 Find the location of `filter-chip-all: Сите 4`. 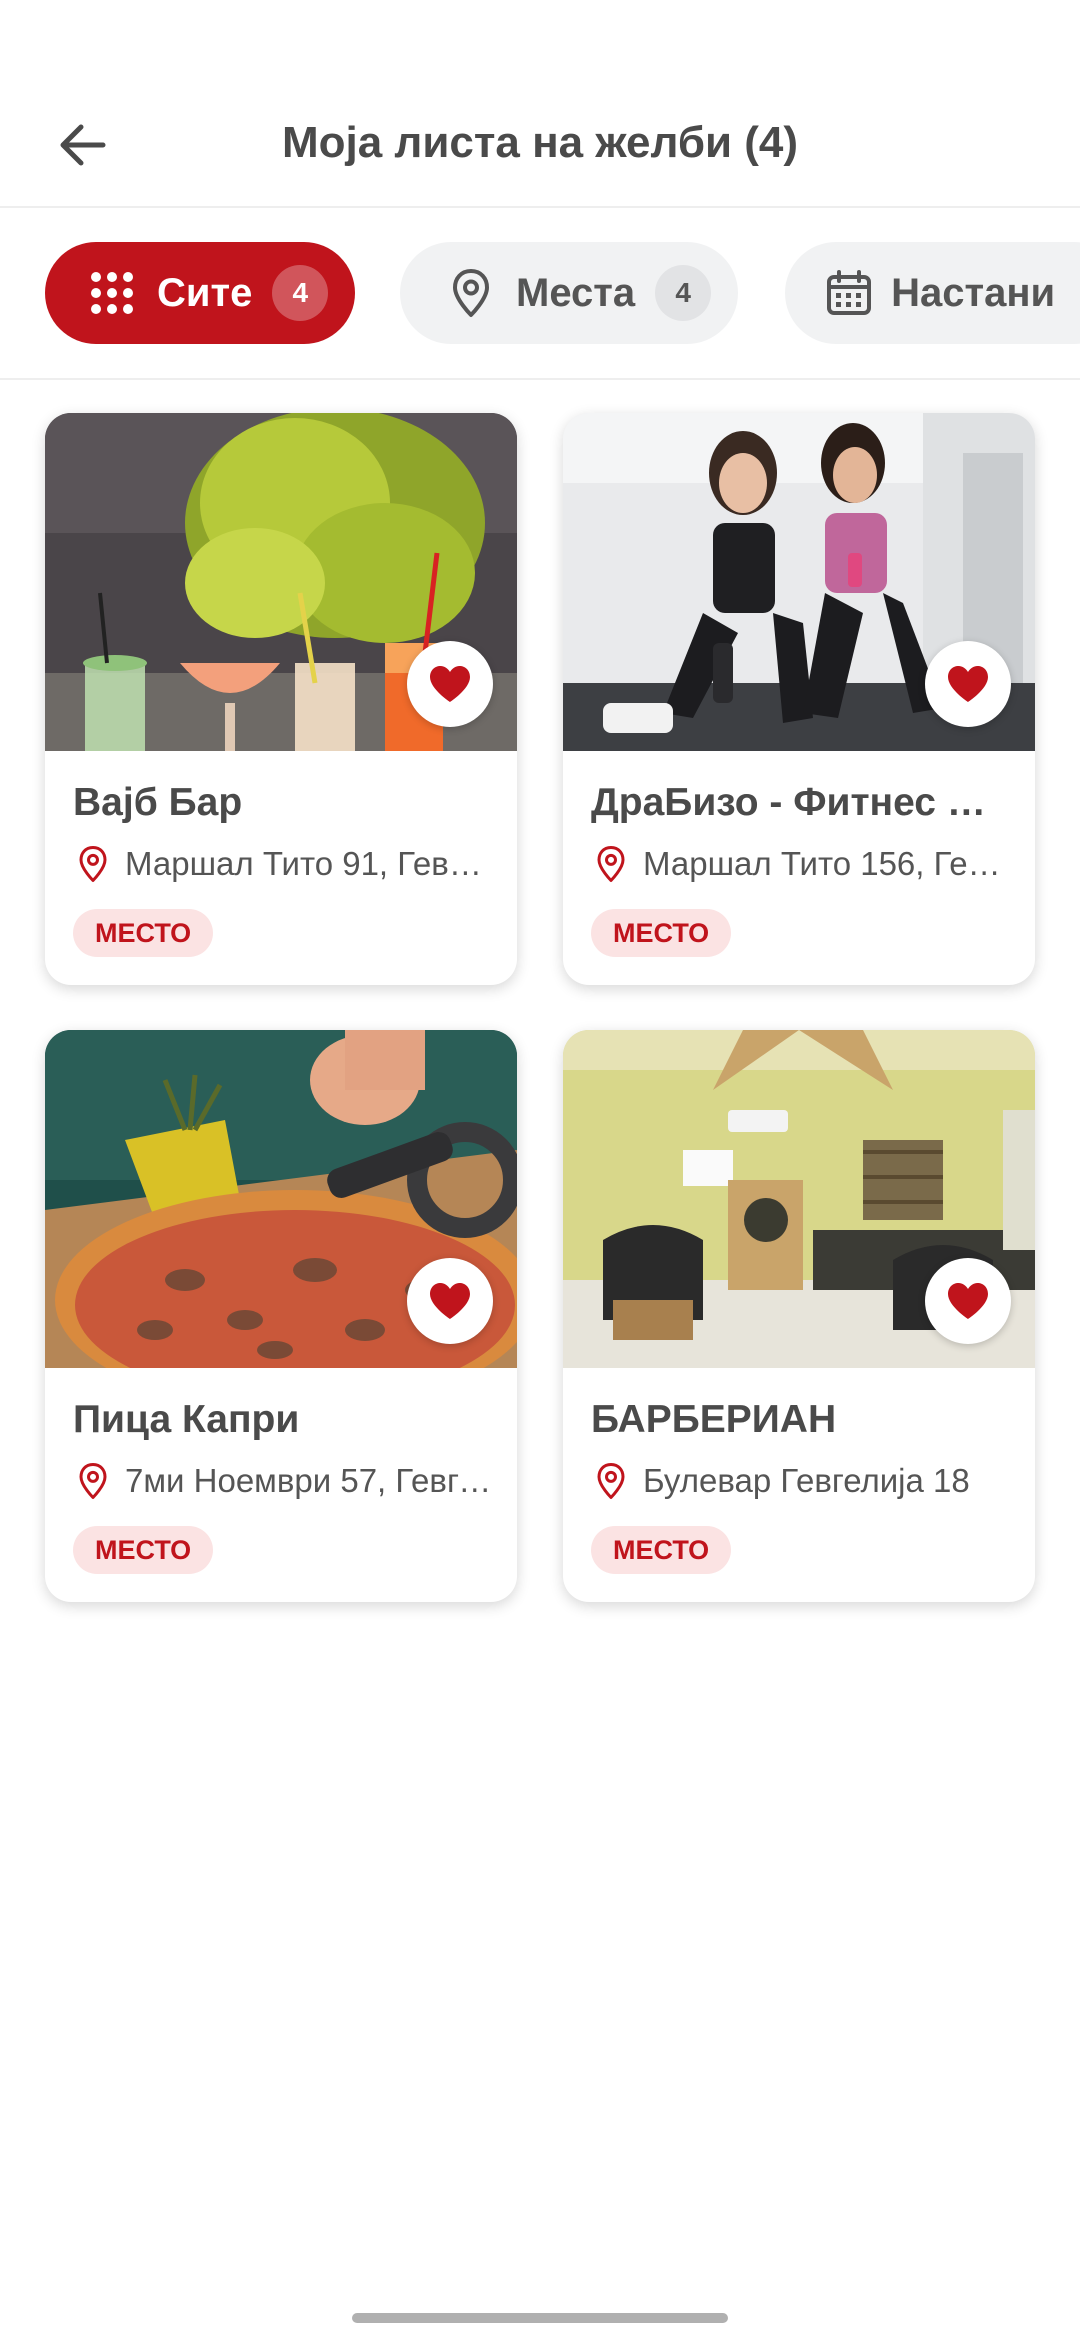

filter-chip-all: Сите 4 is located at coordinates (200, 293).